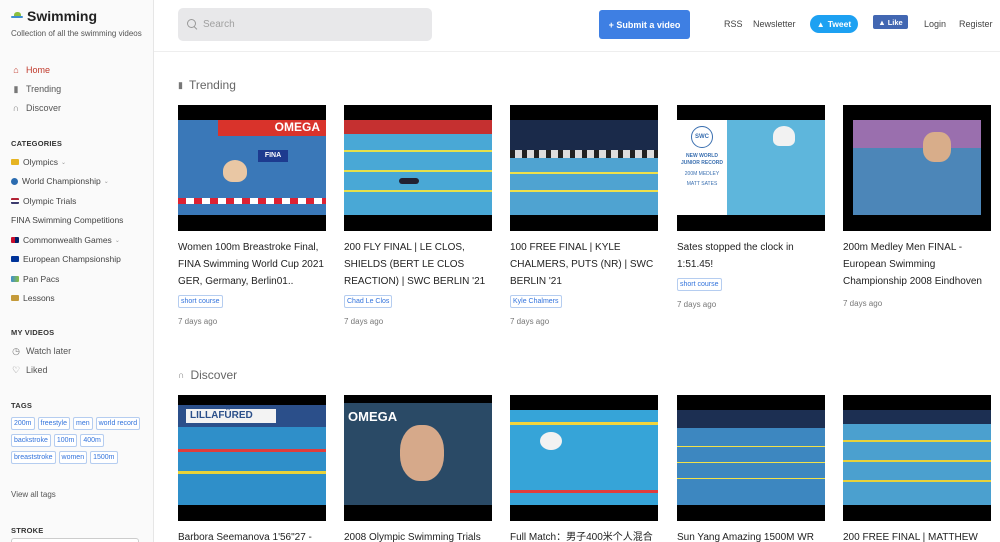  Describe the element at coordinates (180, 84) in the screenshot. I see `trending-icon: ▮` at that location.